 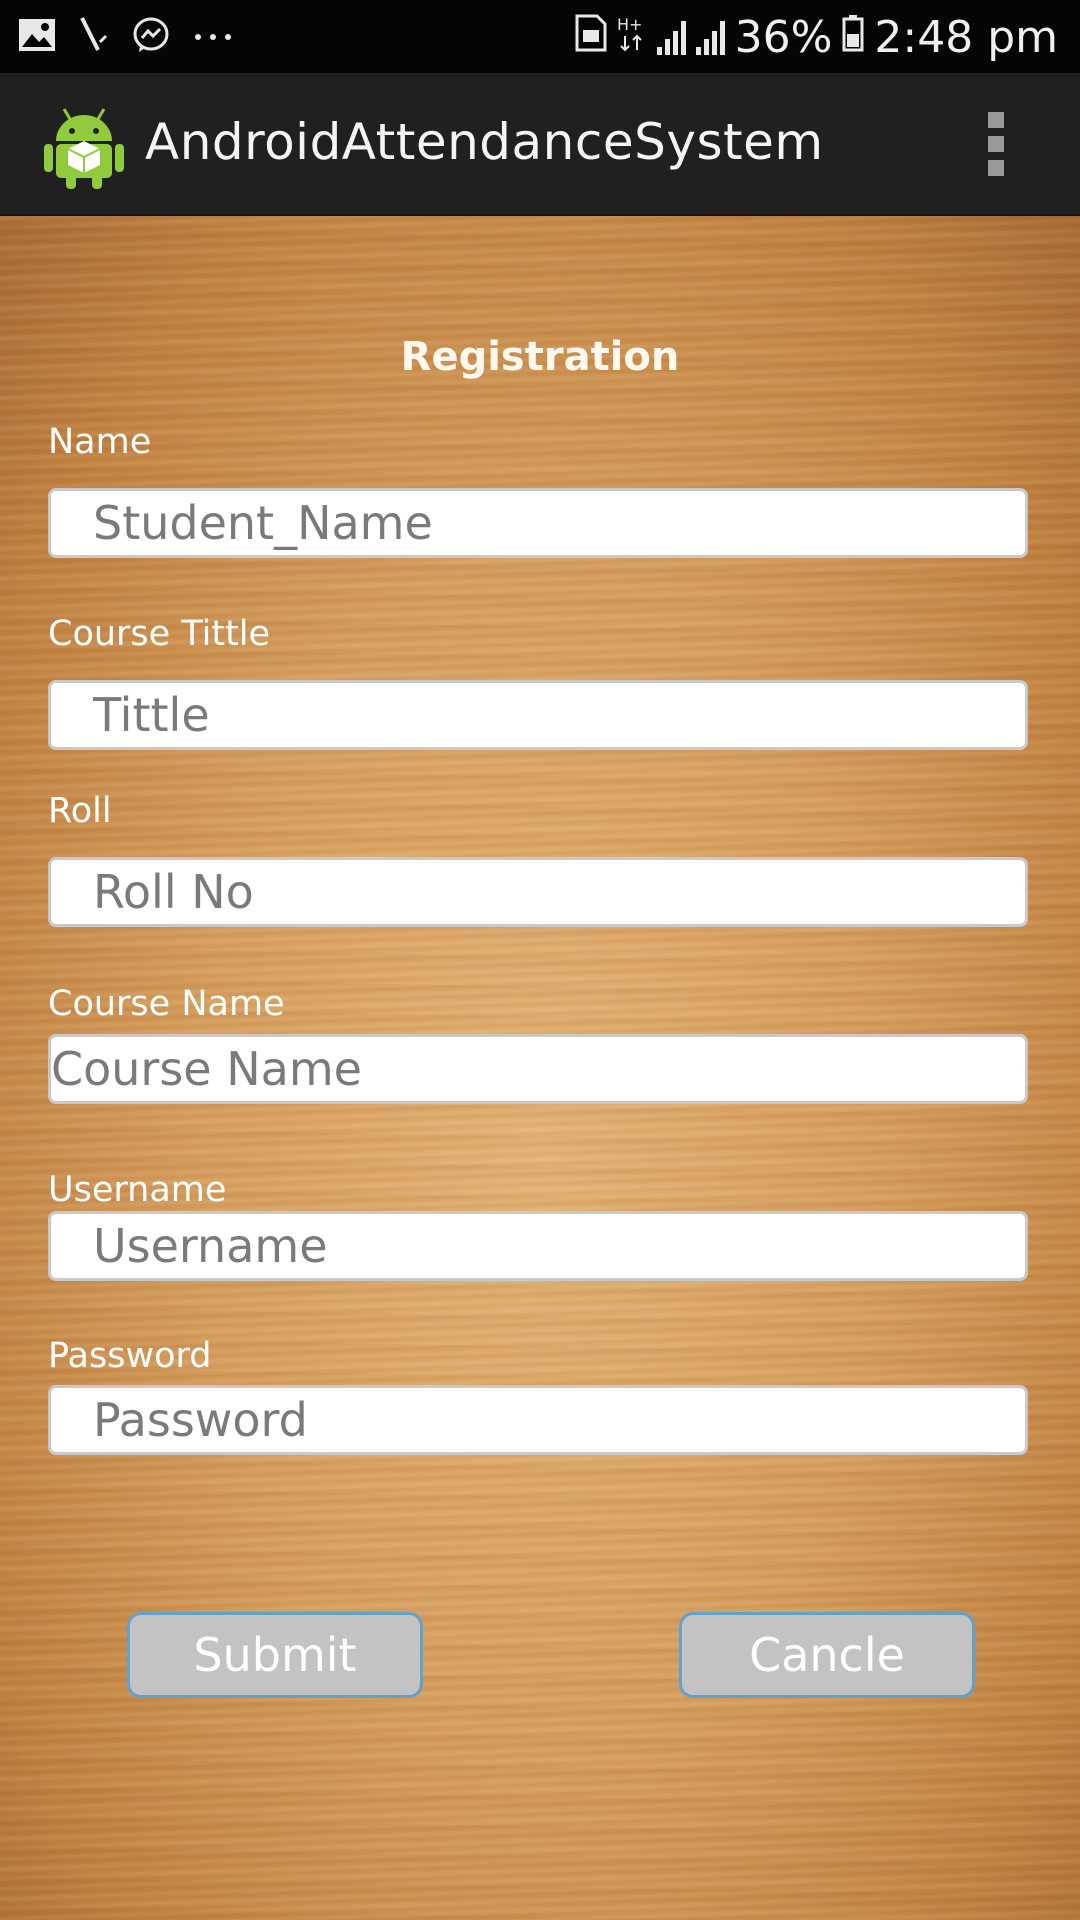 What do you see at coordinates (853, 37) in the screenshot?
I see `battery-icon` at bounding box center [853, 37].